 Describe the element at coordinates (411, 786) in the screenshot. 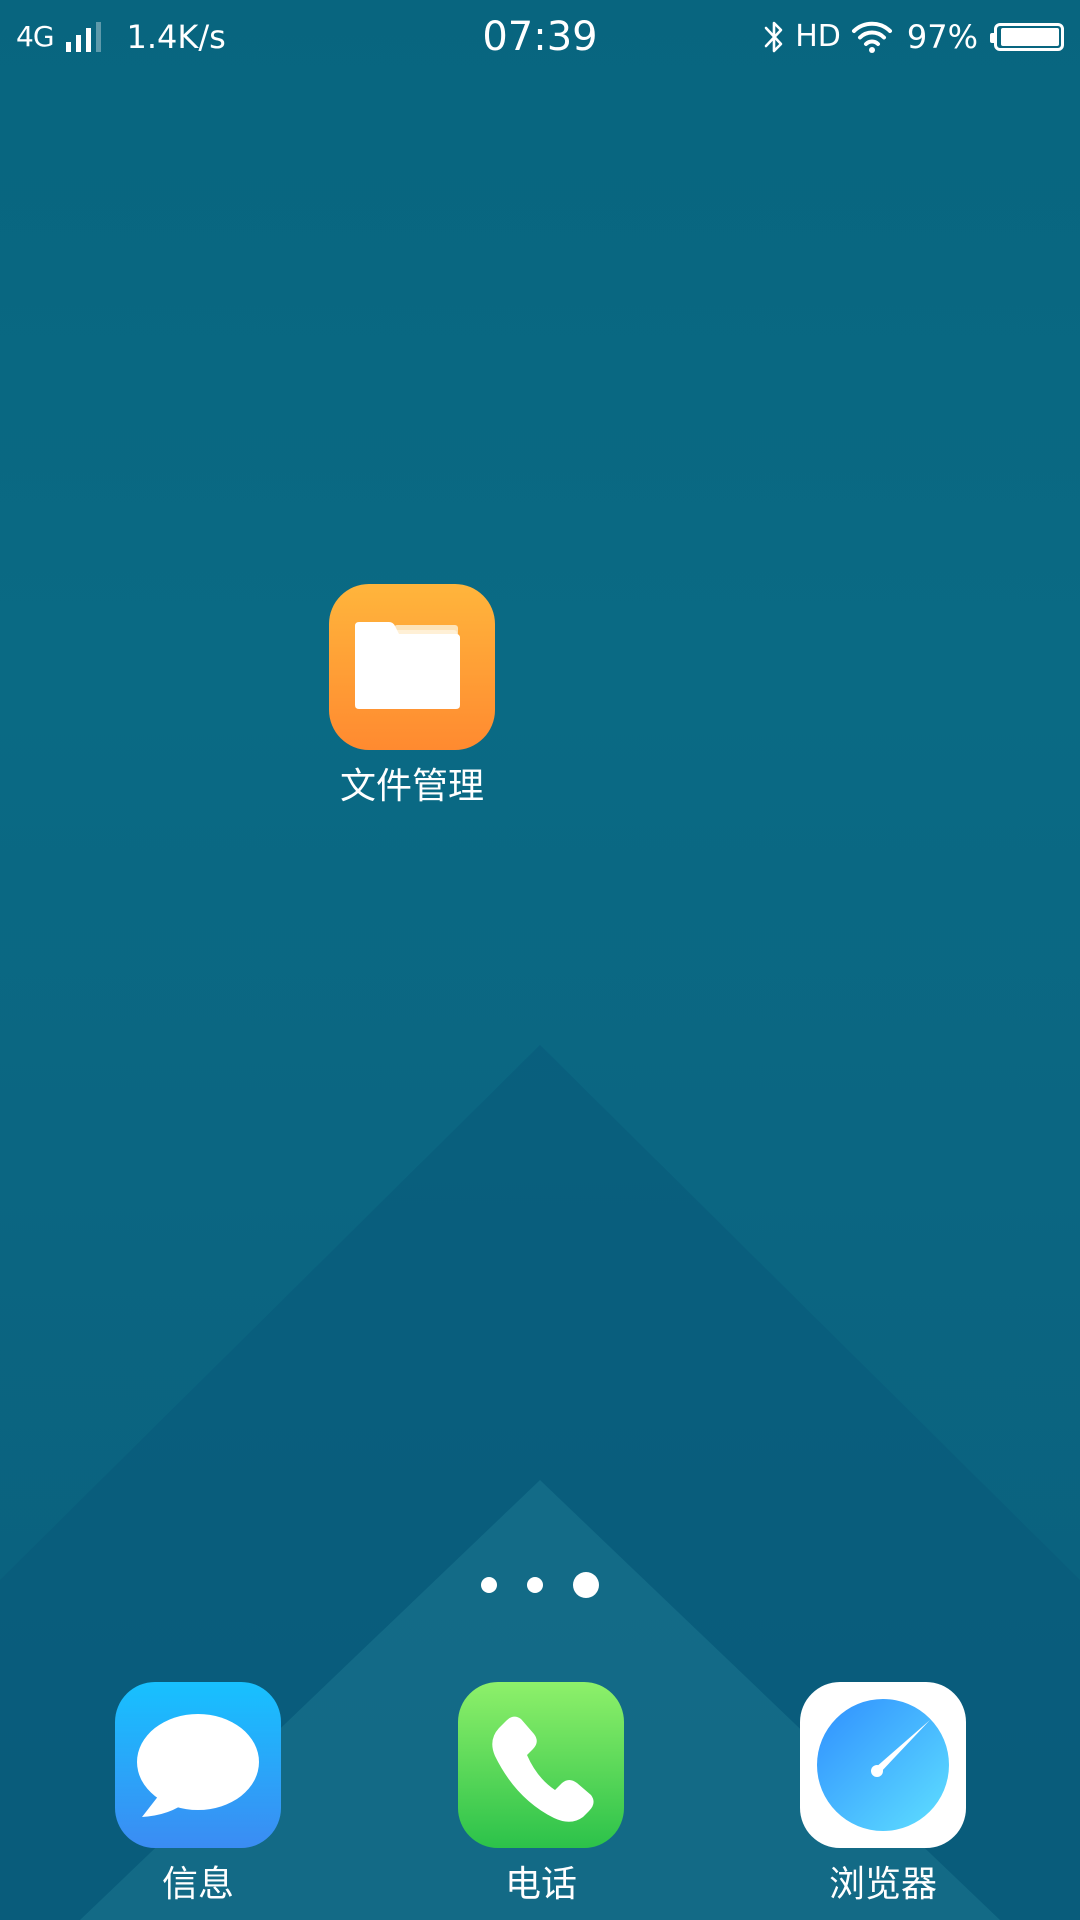

I see `app-label-file-manager: 文件管理` at that location.